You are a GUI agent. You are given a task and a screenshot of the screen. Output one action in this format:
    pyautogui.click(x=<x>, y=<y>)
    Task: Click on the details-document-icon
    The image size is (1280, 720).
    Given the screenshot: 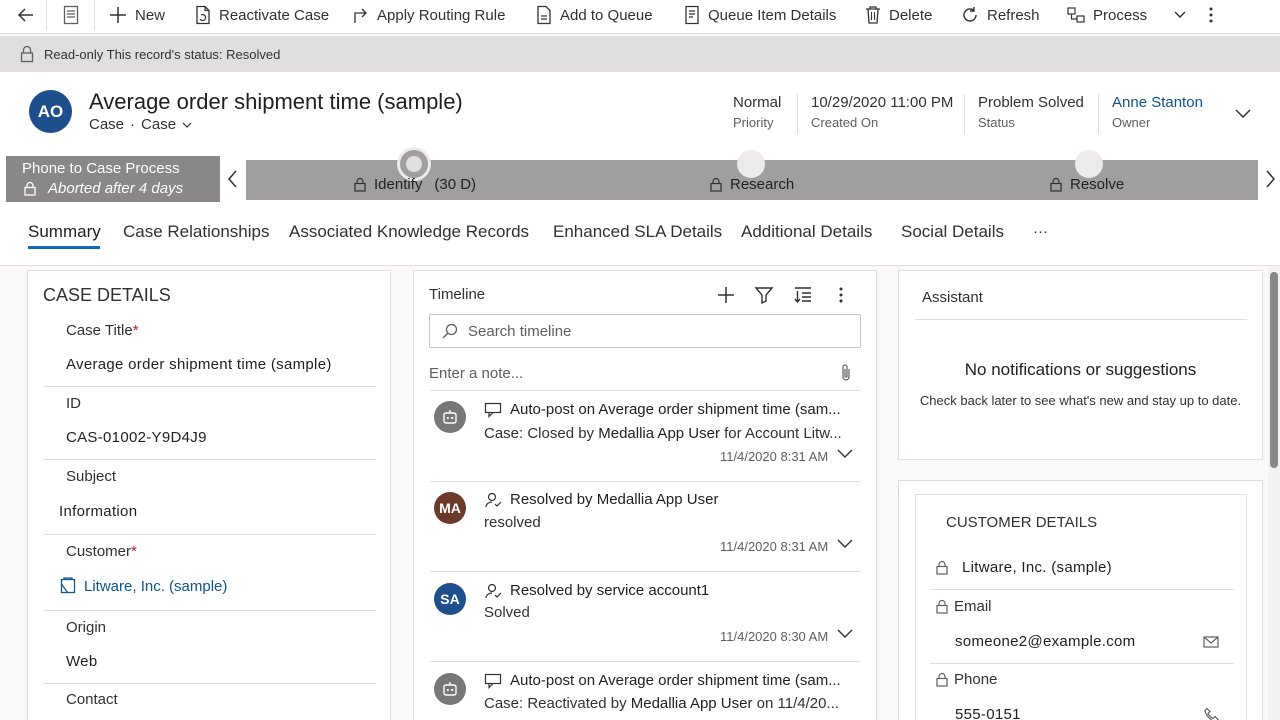 What is the action you would take?
    pyautogui.click(x=692, y=15)
    